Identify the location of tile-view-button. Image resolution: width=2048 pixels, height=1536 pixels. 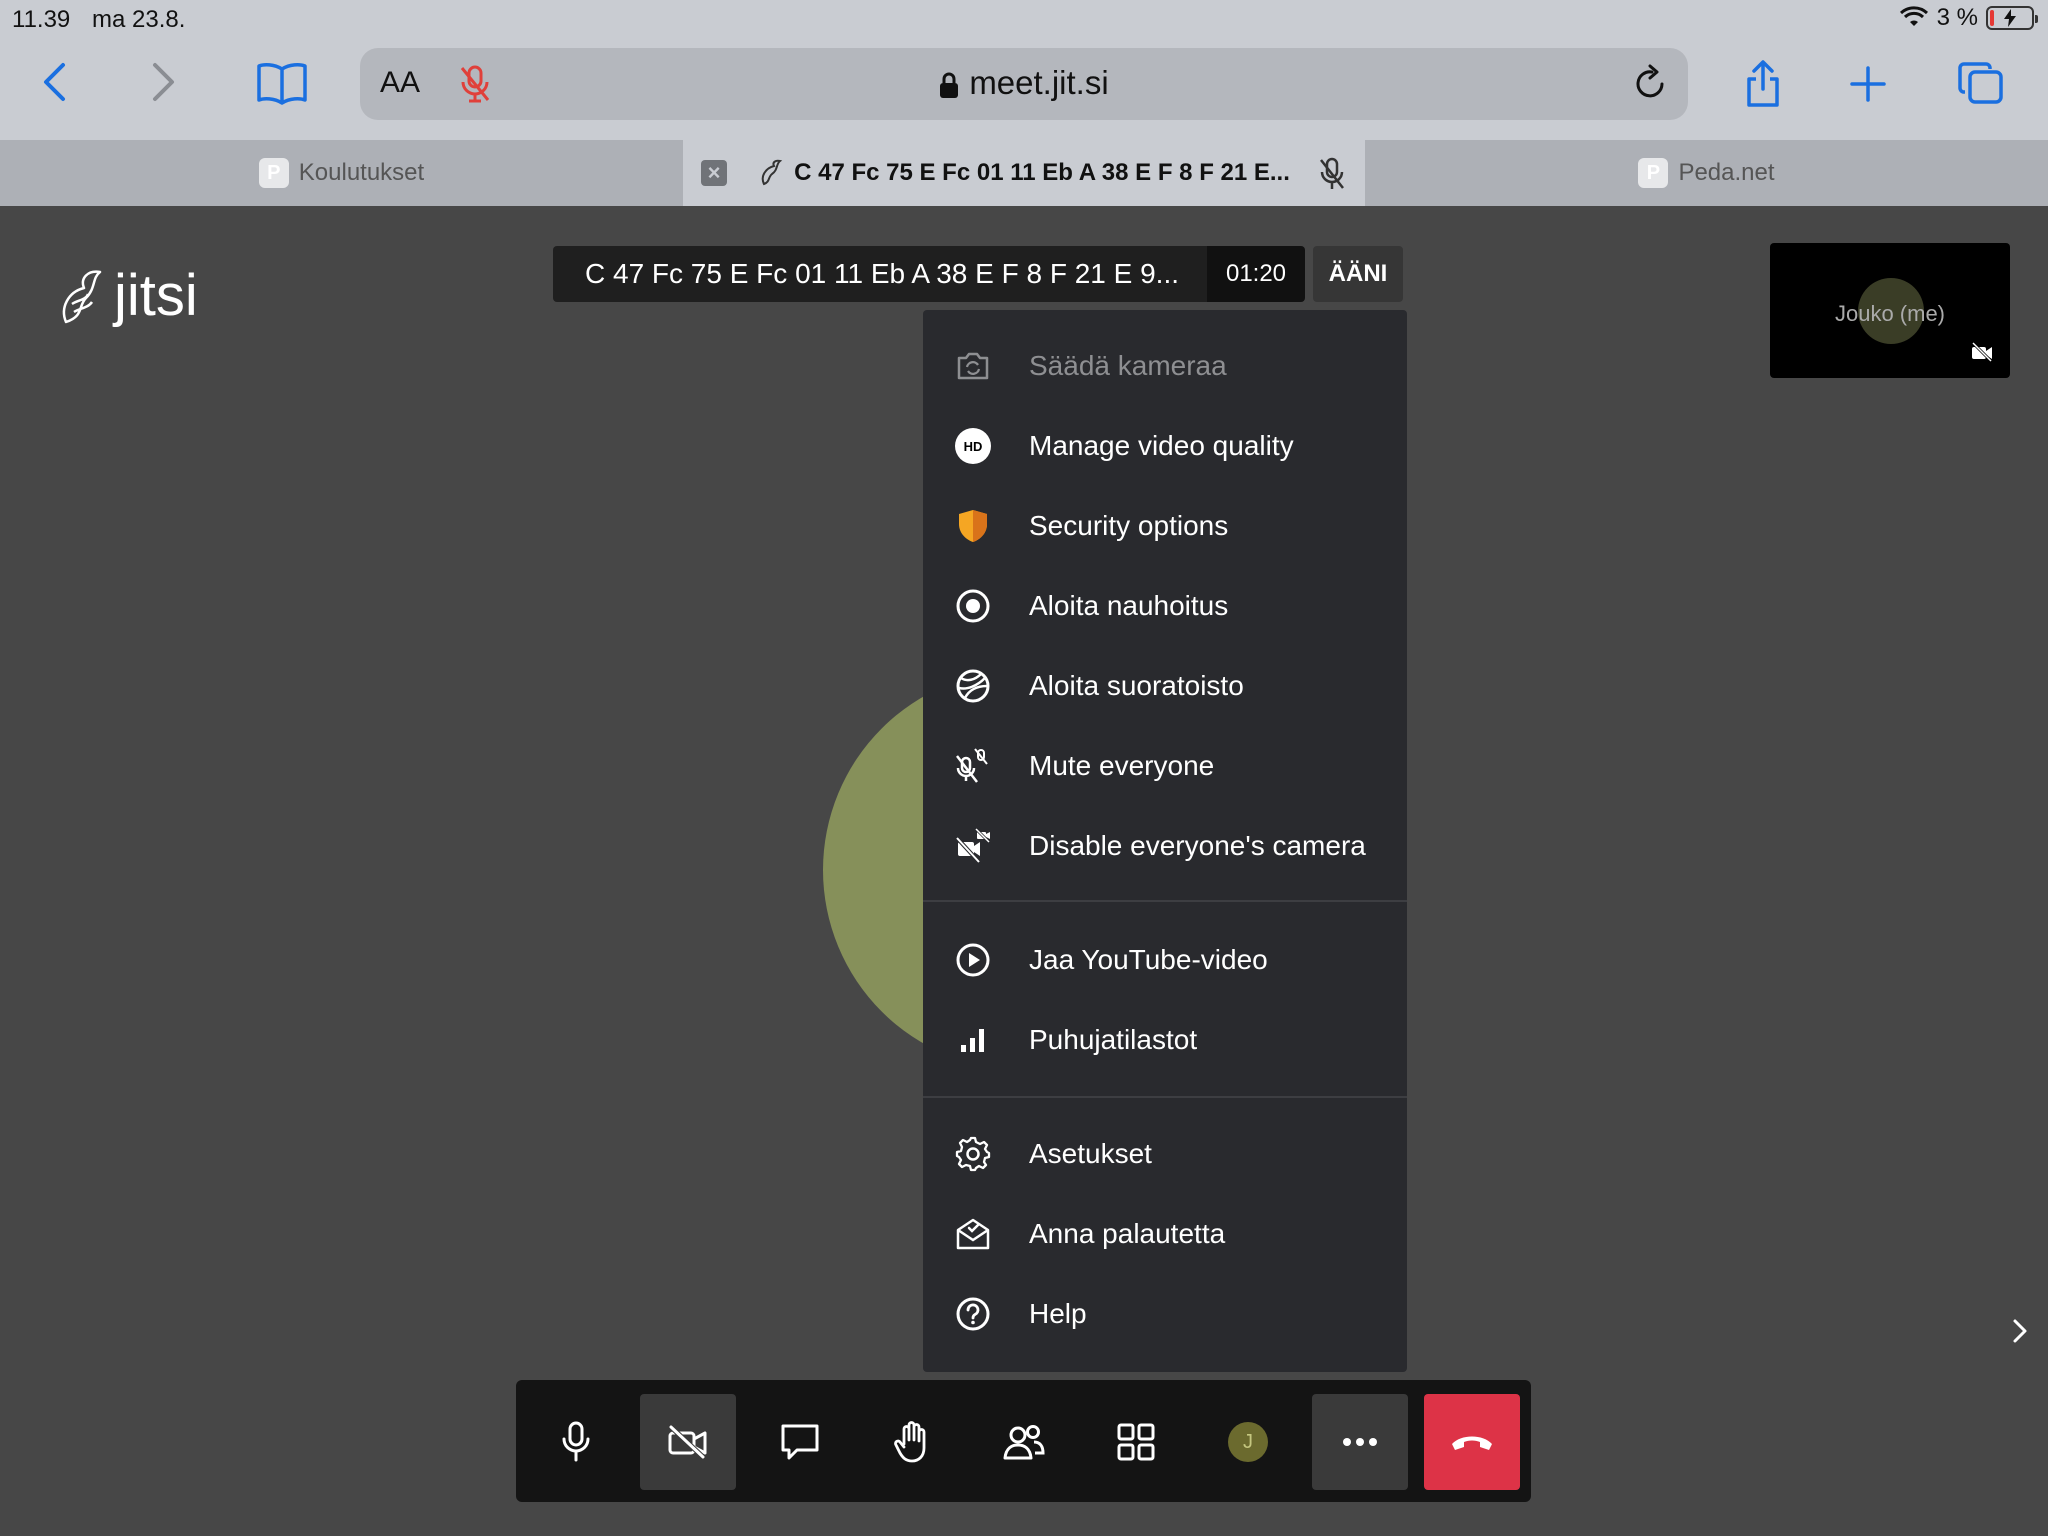
(1136, 1442).